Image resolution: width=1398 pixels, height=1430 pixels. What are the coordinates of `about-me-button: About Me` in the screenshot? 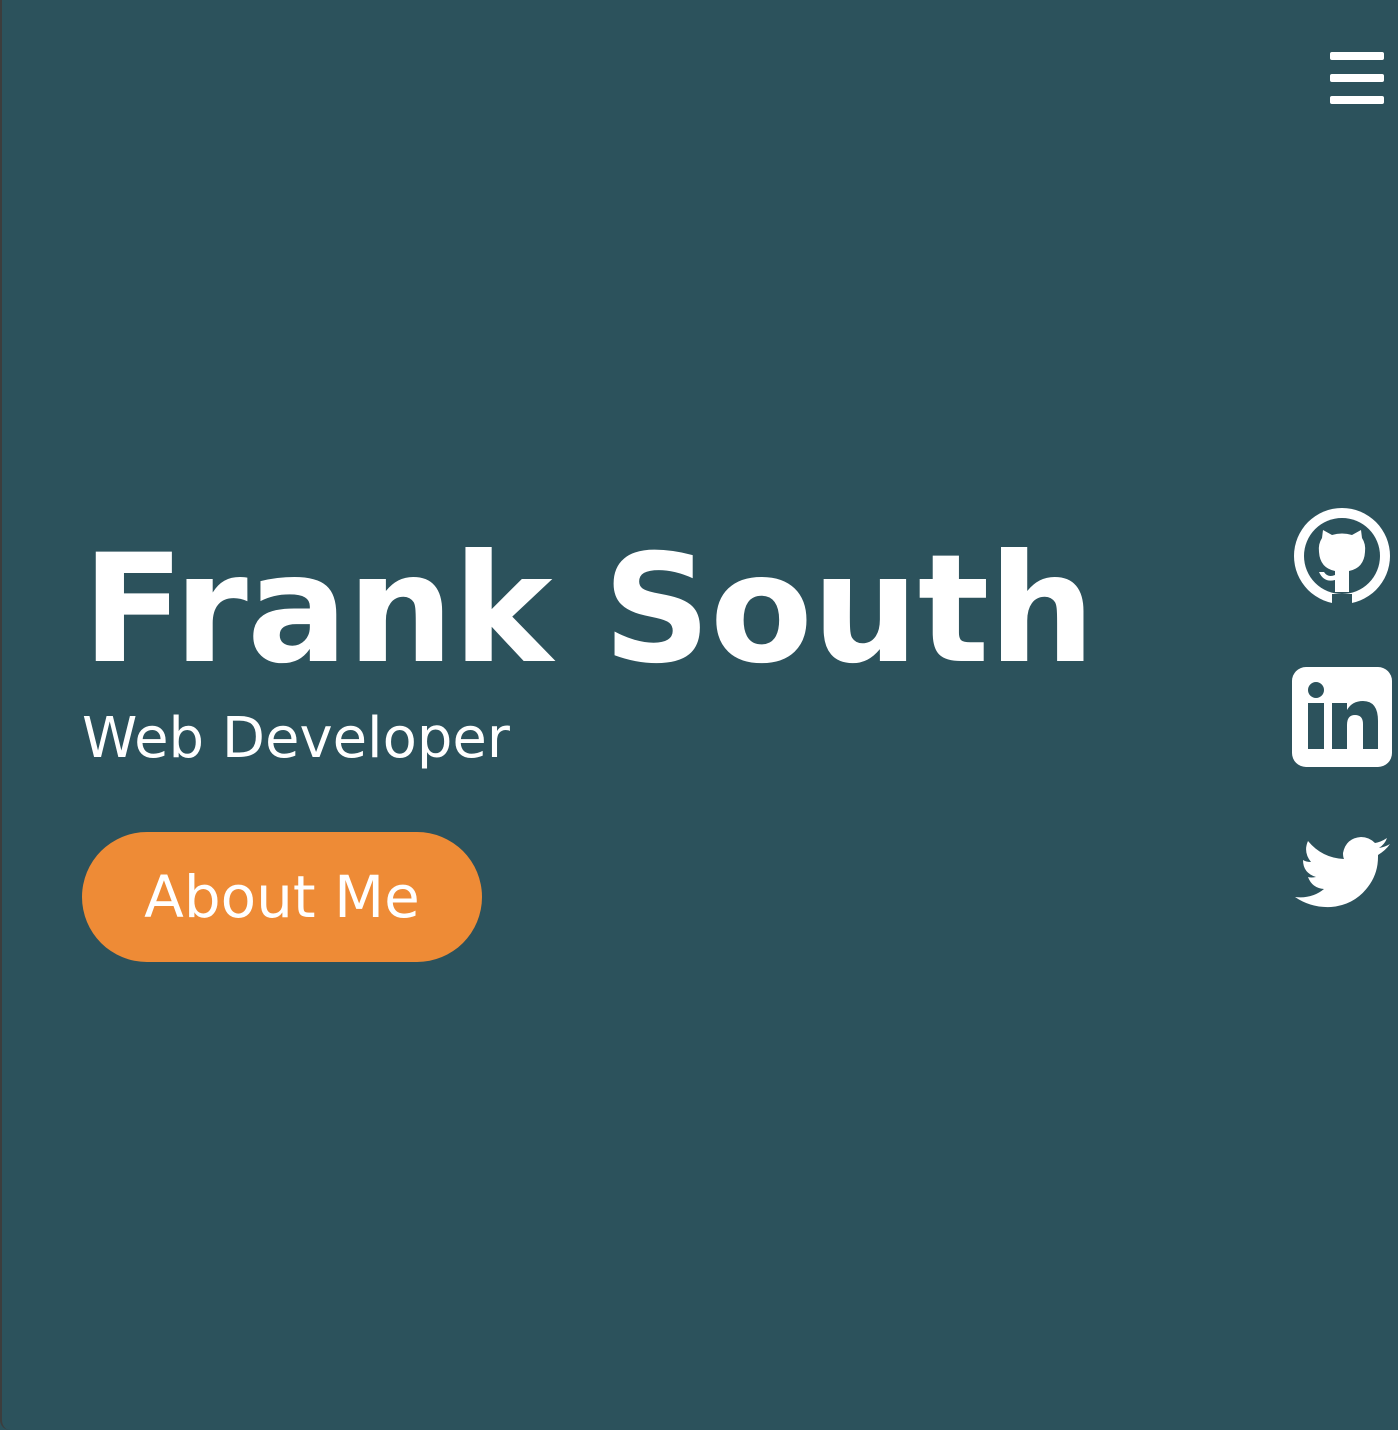 It's located at (282, 897).